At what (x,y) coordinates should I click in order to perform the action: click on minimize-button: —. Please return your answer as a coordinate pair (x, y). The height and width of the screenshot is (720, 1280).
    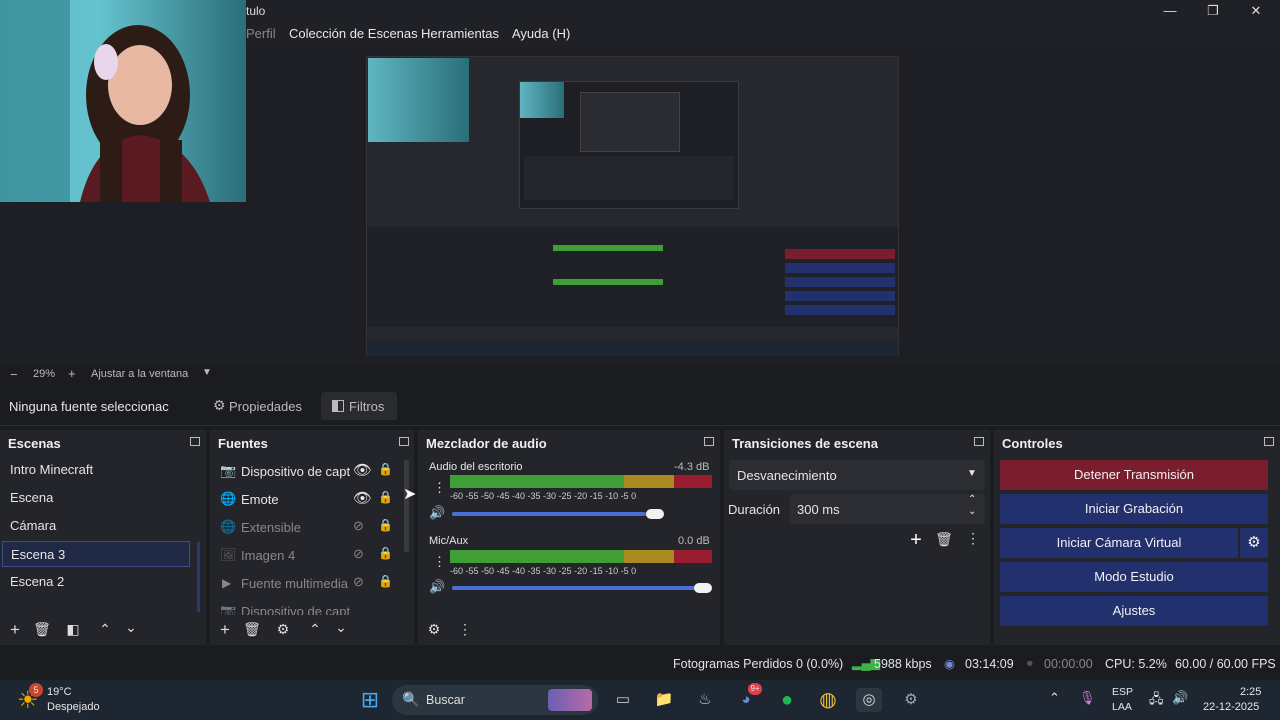
    Looking at the image, I should click on (1170, 11).